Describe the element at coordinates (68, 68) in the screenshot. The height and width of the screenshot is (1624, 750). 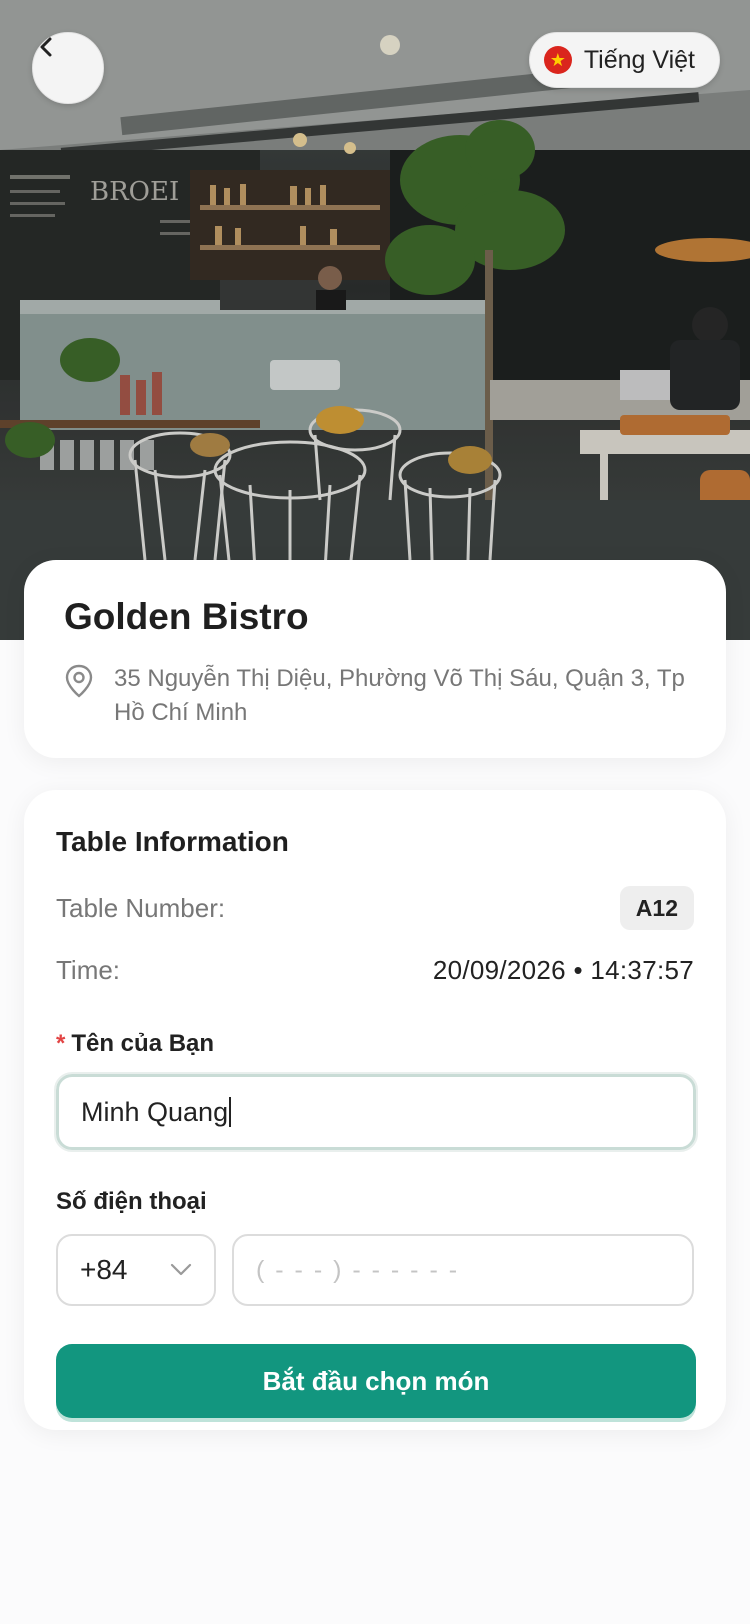
I see `back-button` at that location.